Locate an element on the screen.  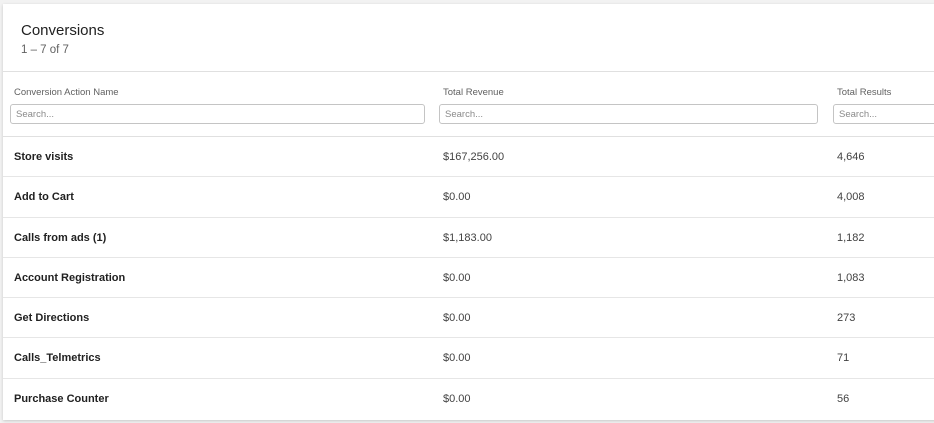
table-row: Account Registration $0.00 1,083 is located at coordinates (468, 278).